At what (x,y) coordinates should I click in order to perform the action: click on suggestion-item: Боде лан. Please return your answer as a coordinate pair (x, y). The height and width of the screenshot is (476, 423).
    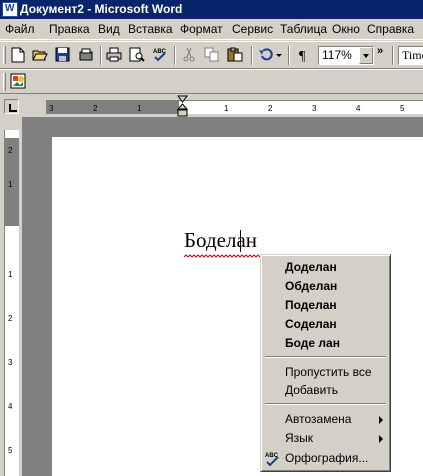
    Looking at the image, I should click on (312, 343).